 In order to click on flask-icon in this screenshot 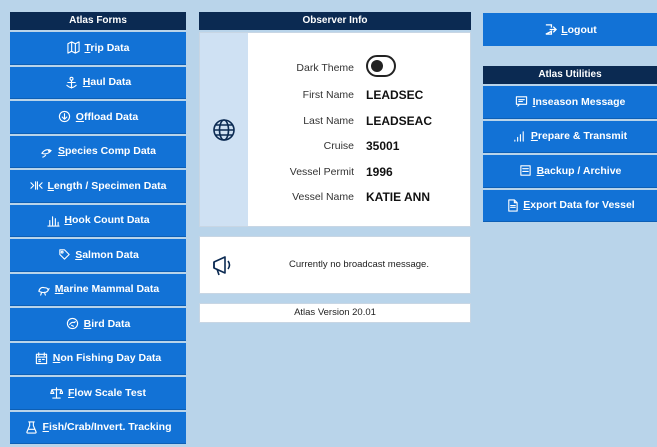, I will do `click(32, 427)`.